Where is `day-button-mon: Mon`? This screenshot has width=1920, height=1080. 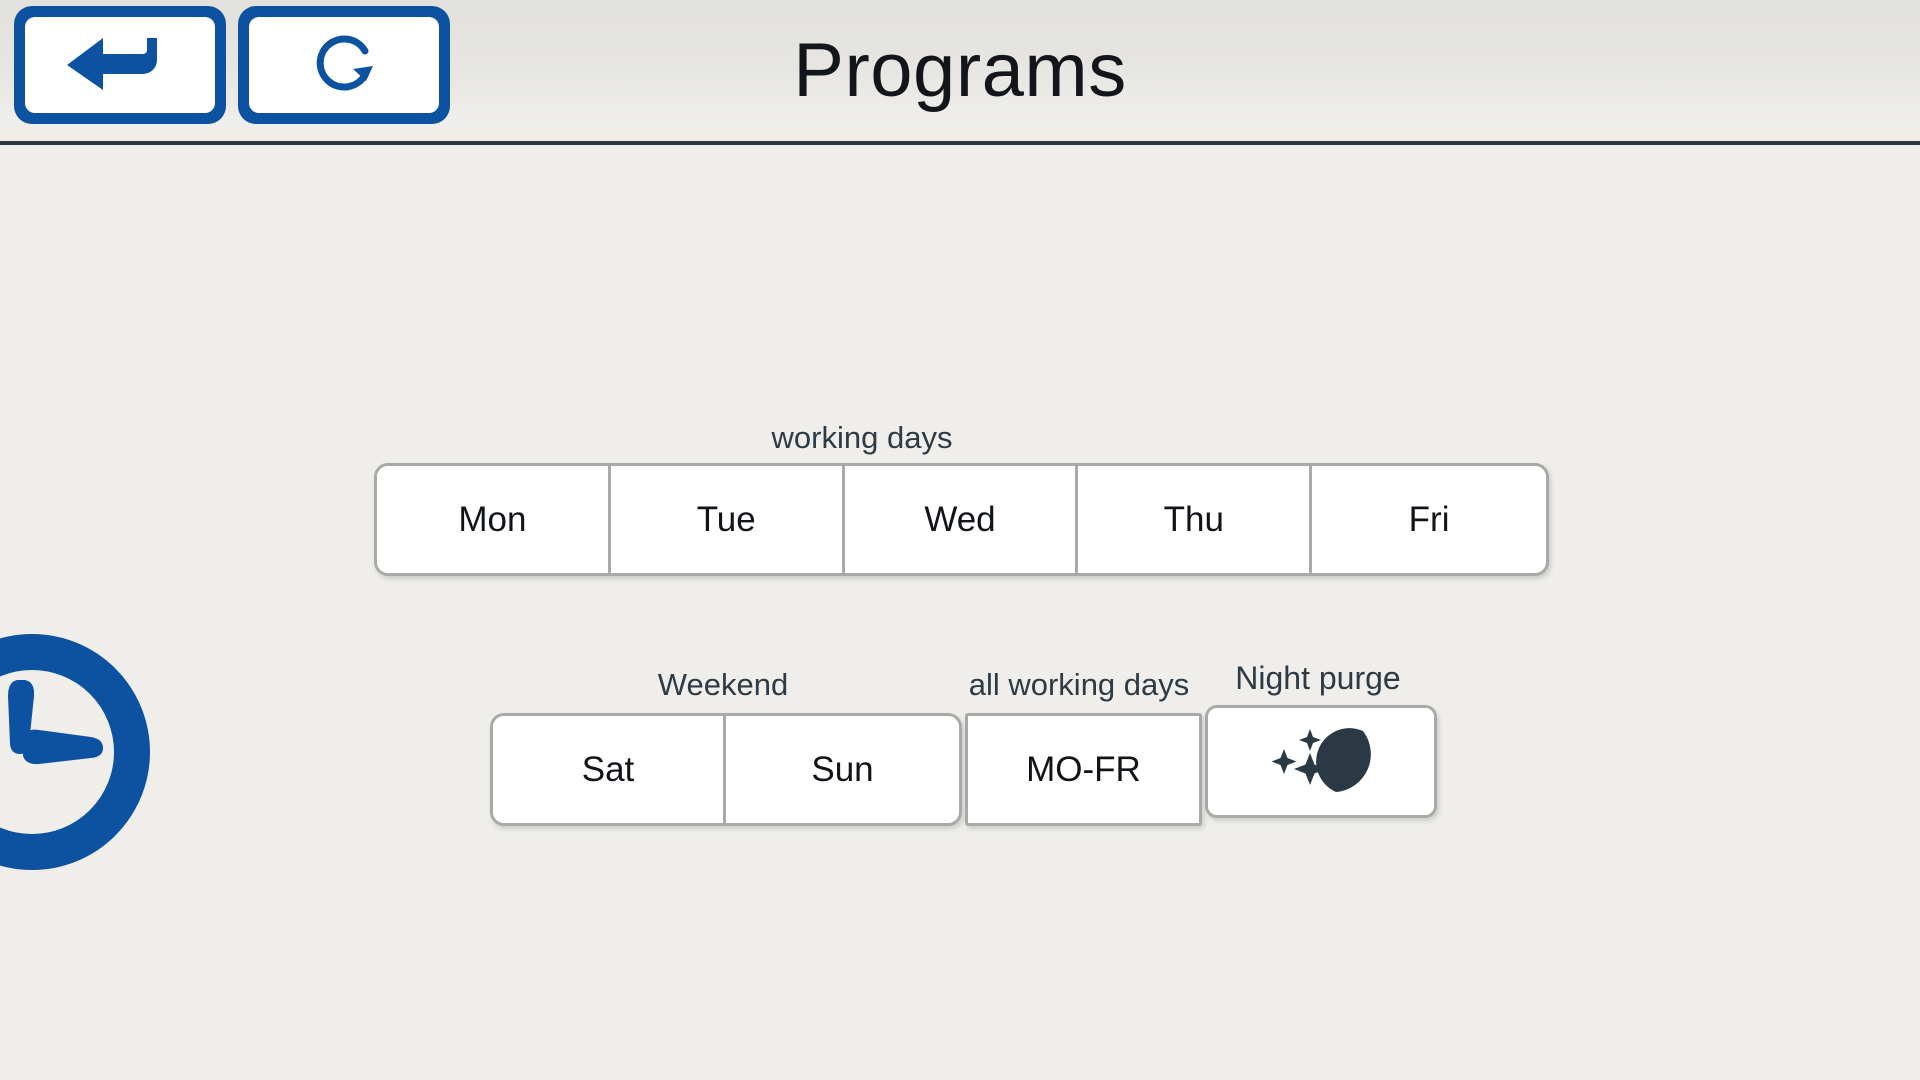
day-button-mon: Mon is located at coordinates (494, 519).